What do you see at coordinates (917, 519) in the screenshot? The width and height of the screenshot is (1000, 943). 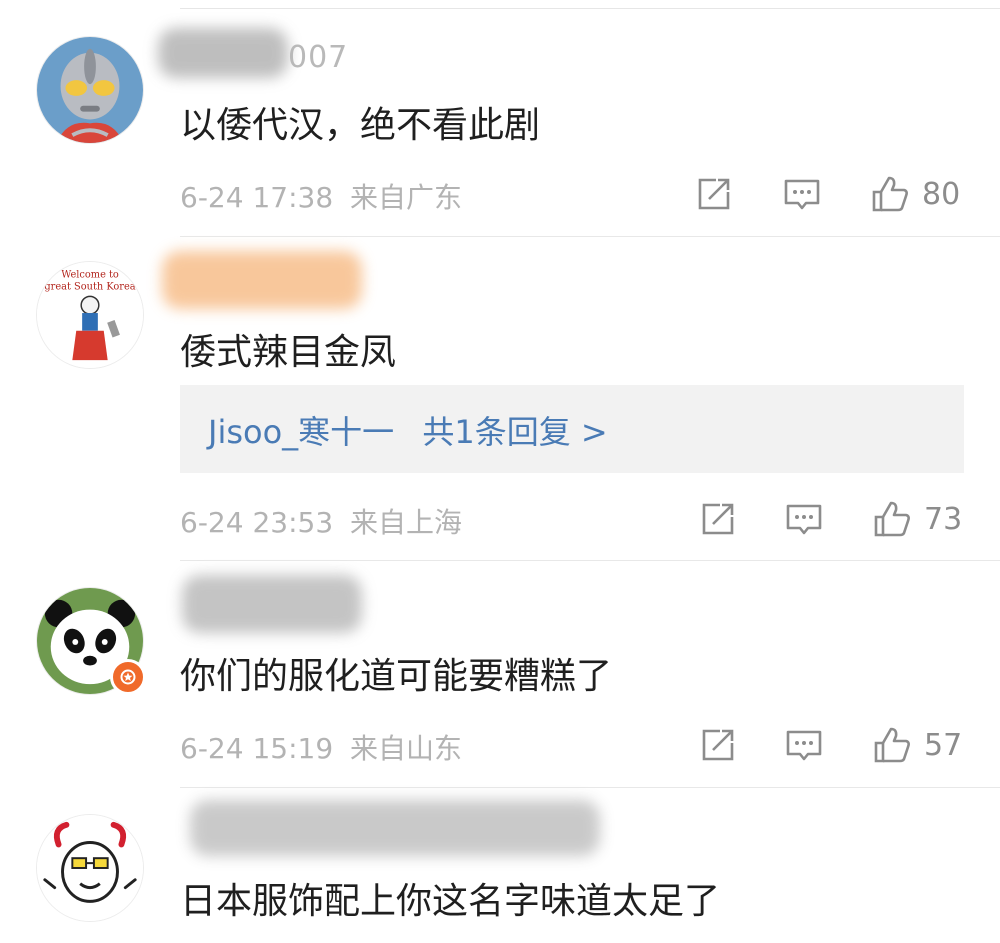 I see `like-button: 73` at bounding box center [917, 519].